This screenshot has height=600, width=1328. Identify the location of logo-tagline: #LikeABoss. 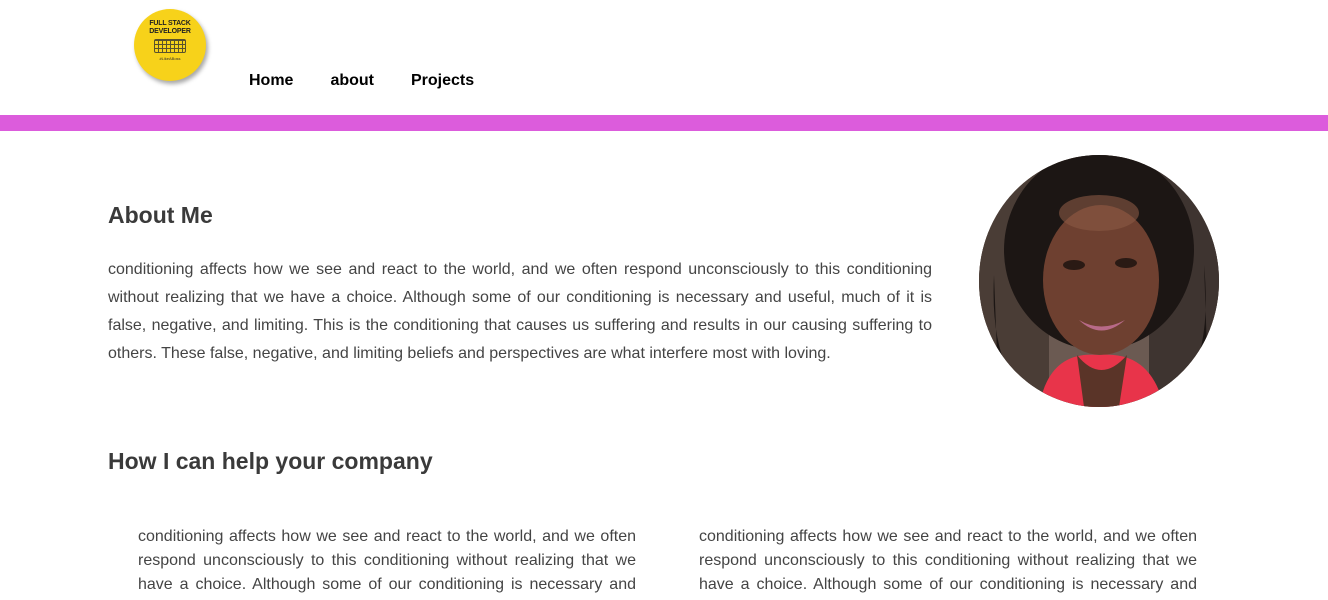
(170, 58).